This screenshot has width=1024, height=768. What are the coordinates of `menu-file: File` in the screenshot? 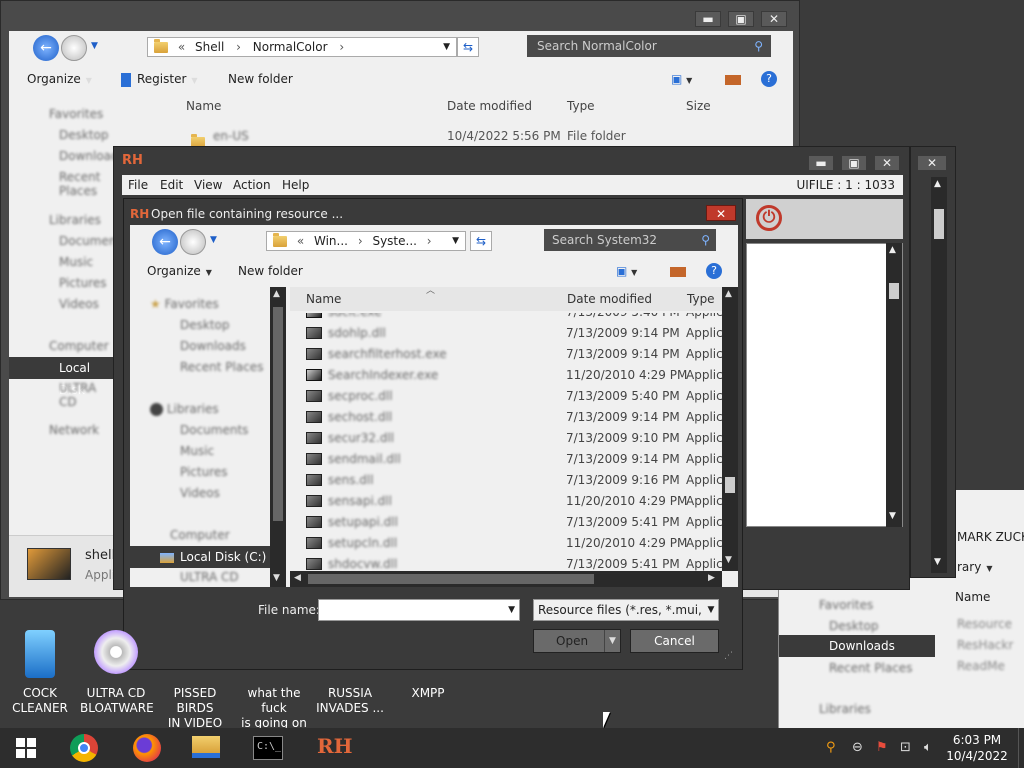 It's located at (138, 185).